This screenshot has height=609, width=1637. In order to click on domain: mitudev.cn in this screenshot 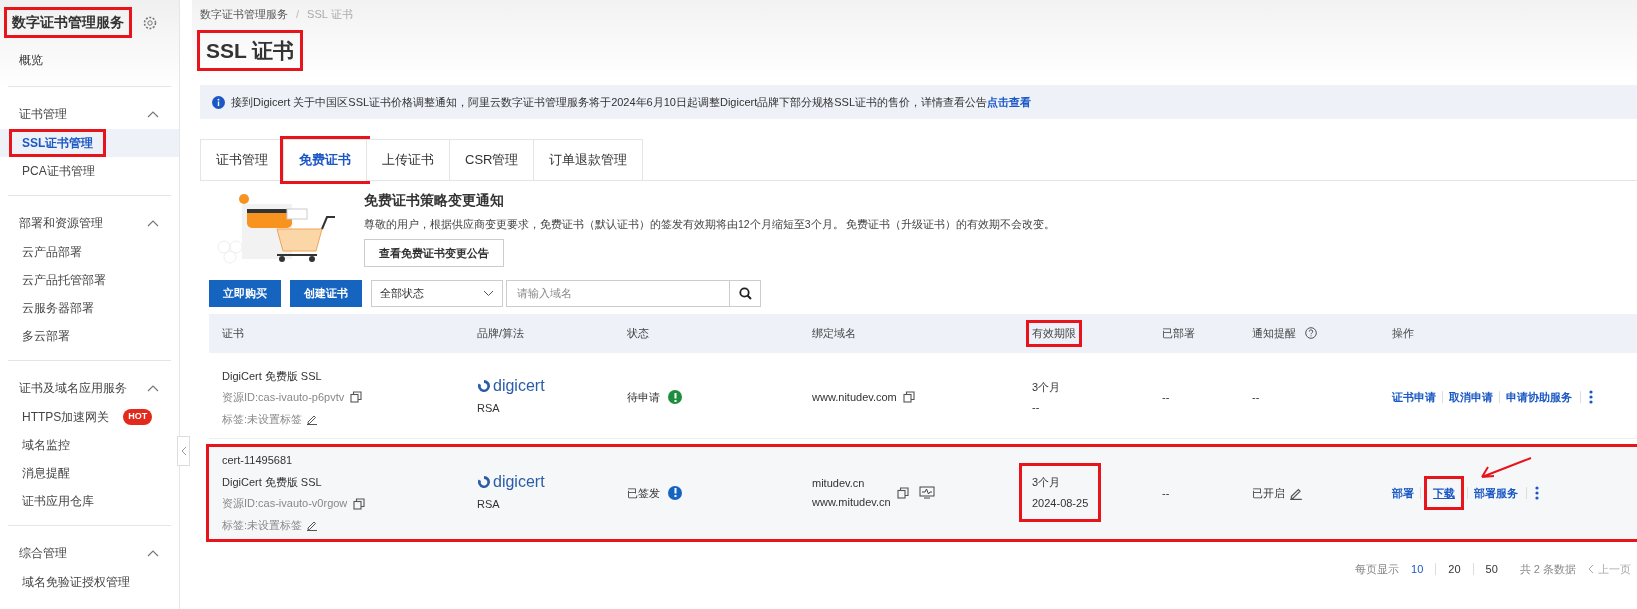, I will do `click(839, 483)`.